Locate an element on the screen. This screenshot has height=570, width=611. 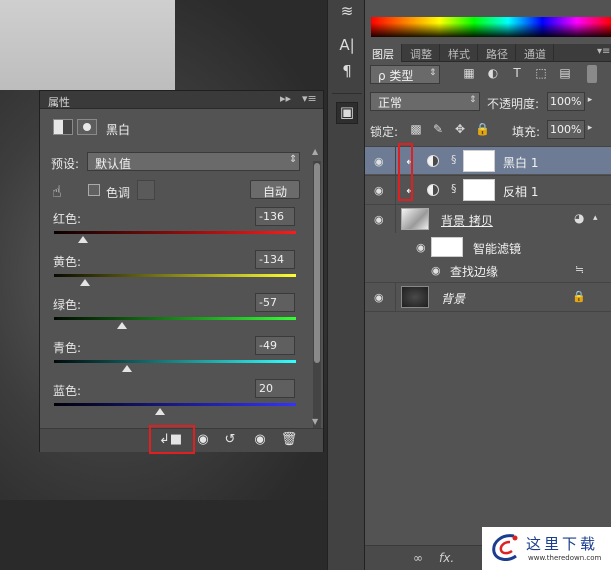
adjustment-filter-icon: ◐ is located at coordinates (493, 74).